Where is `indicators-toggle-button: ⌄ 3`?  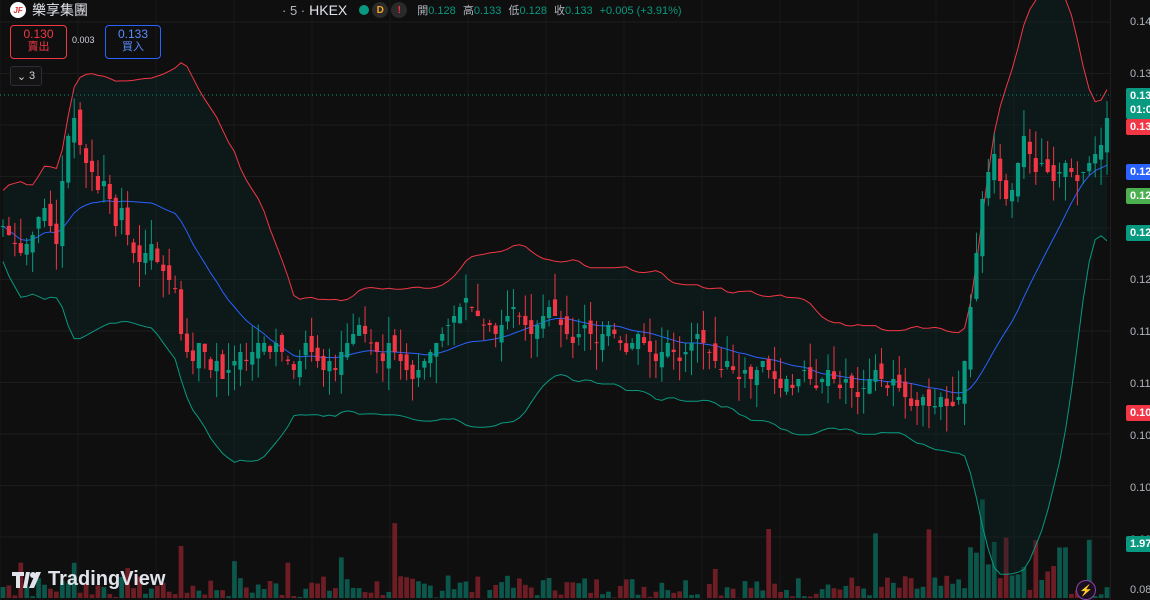
indicators-toggle-button: ⌄ 3 is located at coordinates (26, 76).